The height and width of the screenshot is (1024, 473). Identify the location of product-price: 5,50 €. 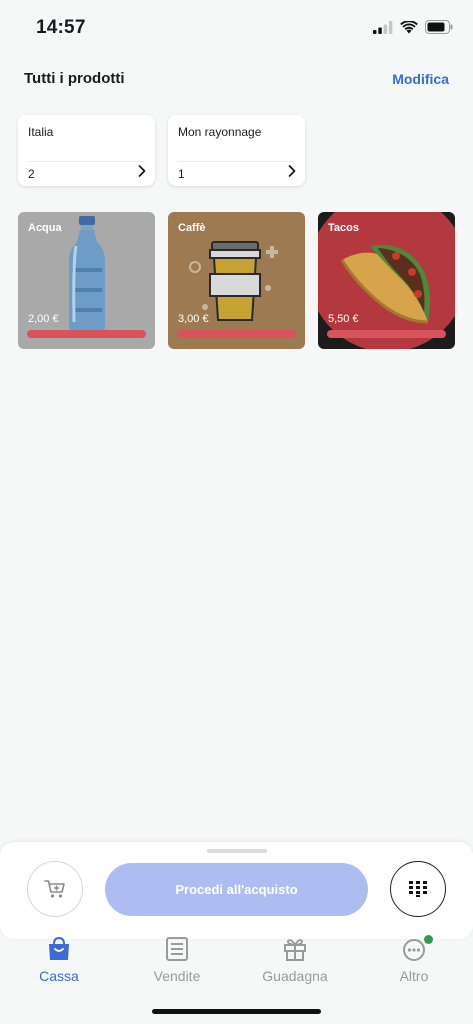
(343, 319).